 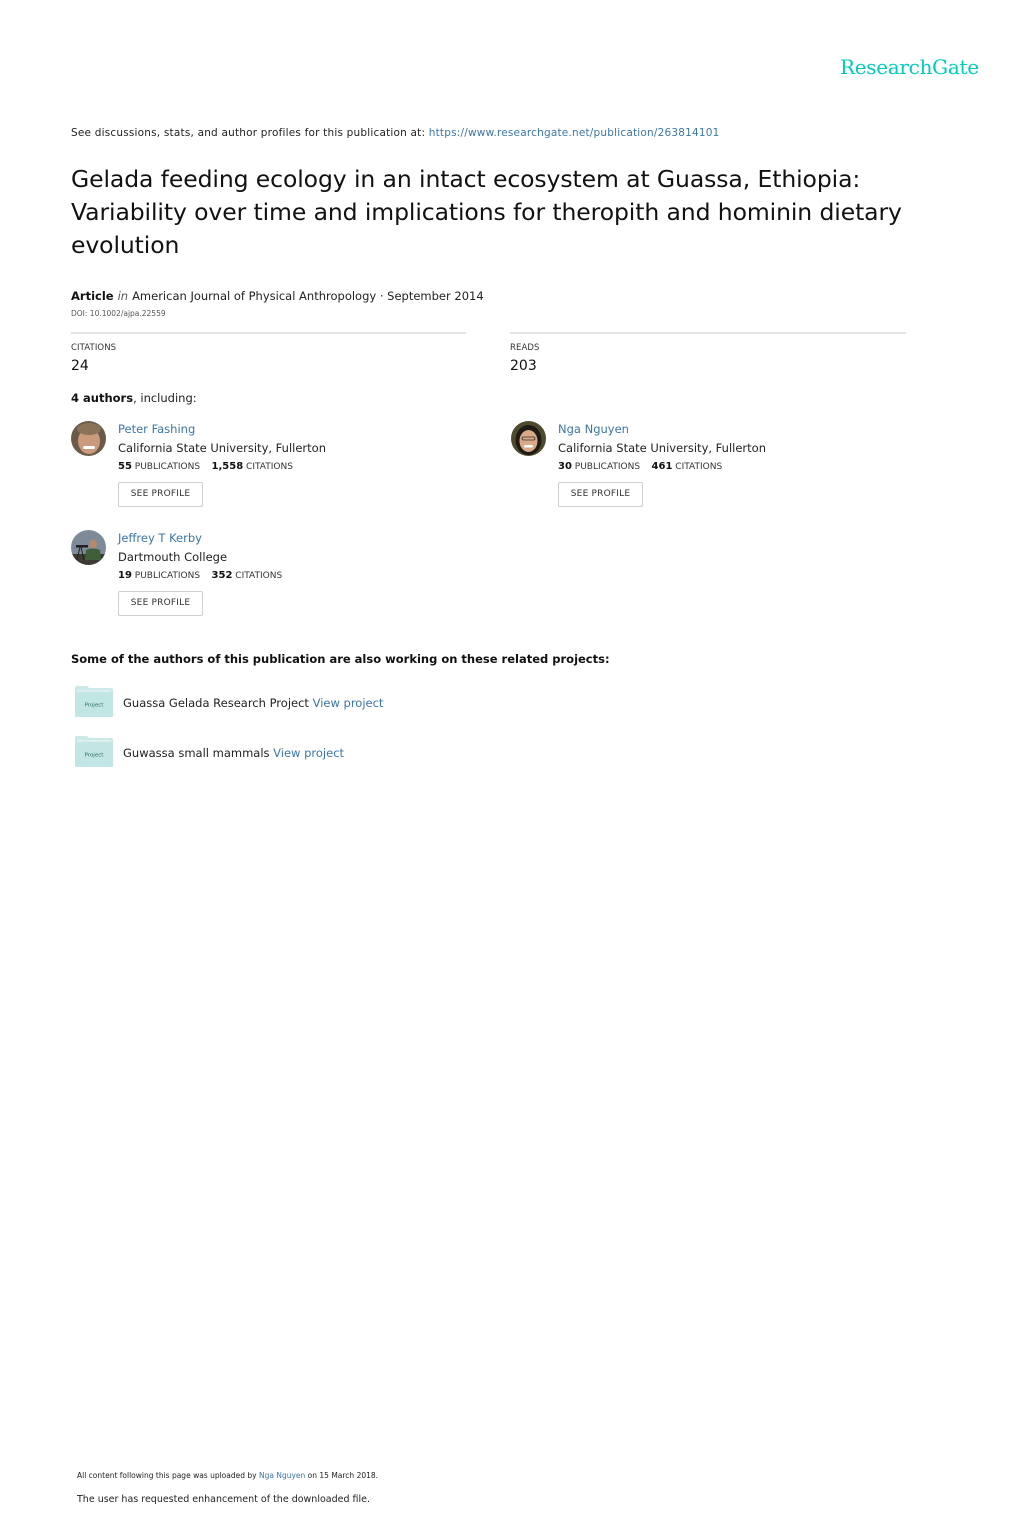 I want to click on project-name: Guwassa small mammals, so click(x=196, y=753).